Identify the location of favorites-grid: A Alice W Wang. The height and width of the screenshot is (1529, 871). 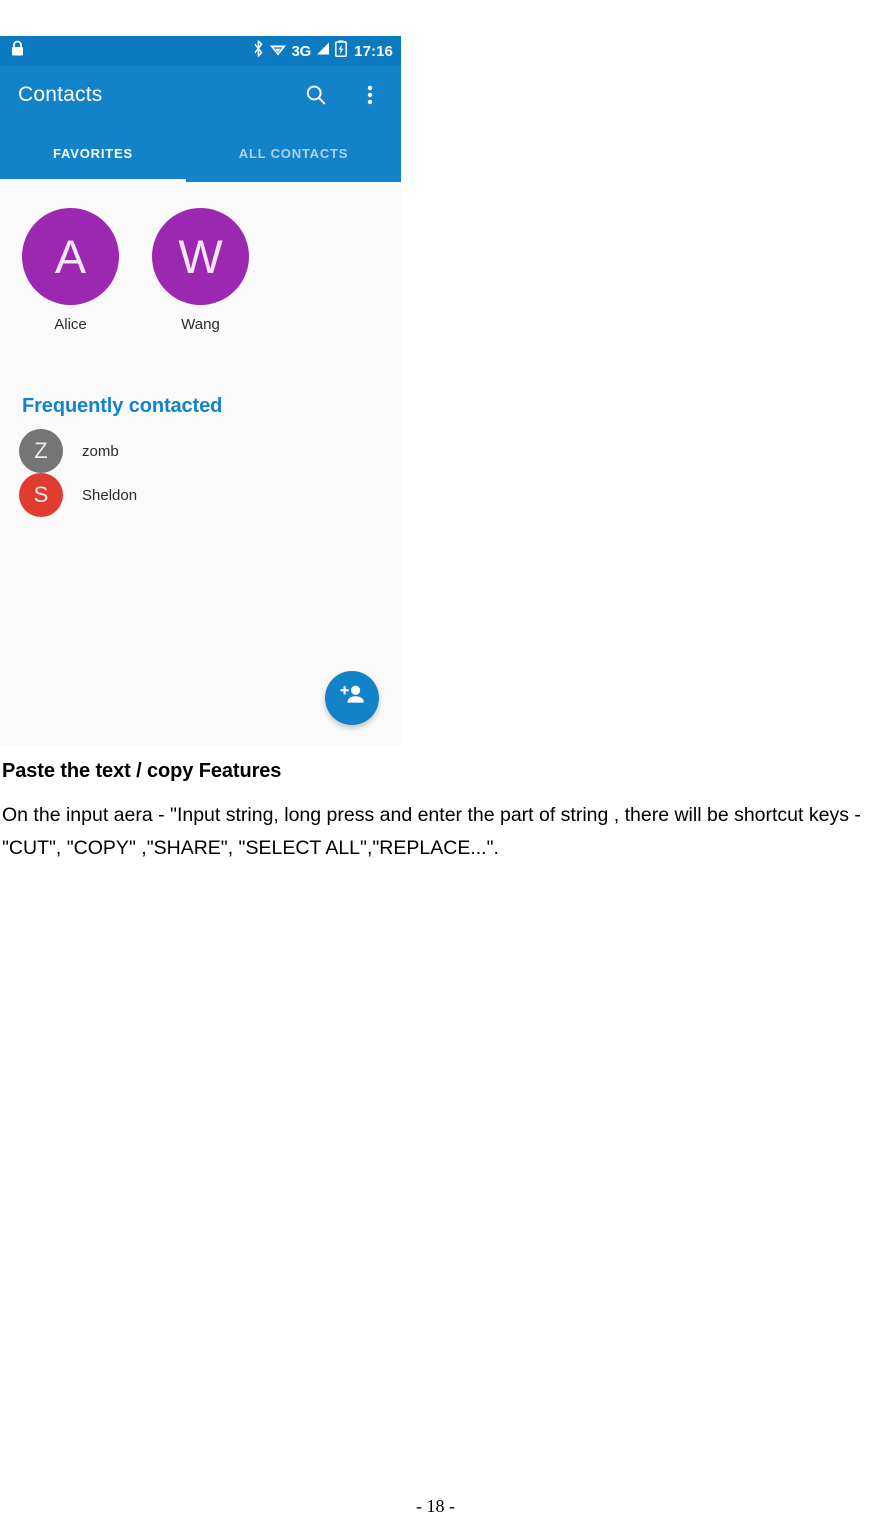
(200, 257).